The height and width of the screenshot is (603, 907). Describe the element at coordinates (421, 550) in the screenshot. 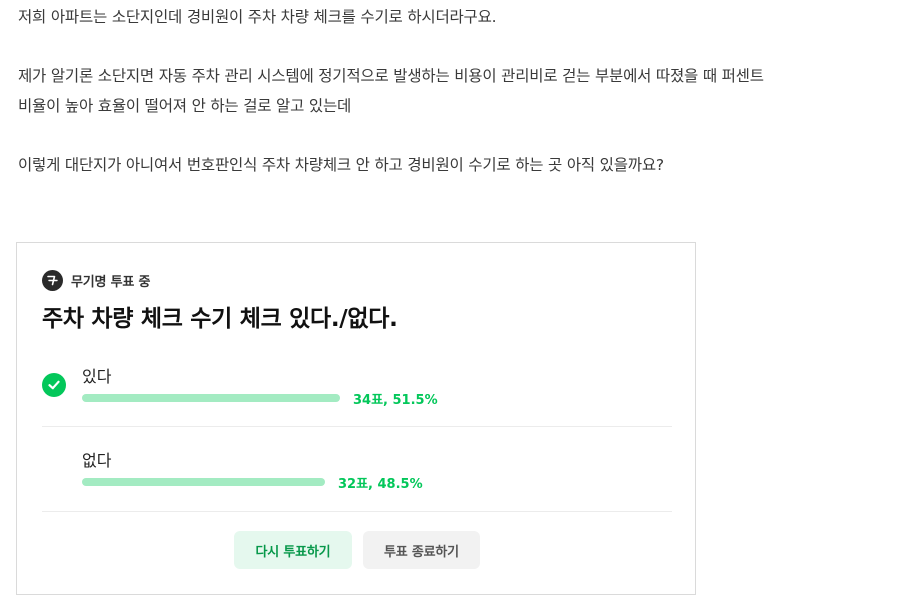

I see `end-poll-button: 투표 종료하기` at that location.